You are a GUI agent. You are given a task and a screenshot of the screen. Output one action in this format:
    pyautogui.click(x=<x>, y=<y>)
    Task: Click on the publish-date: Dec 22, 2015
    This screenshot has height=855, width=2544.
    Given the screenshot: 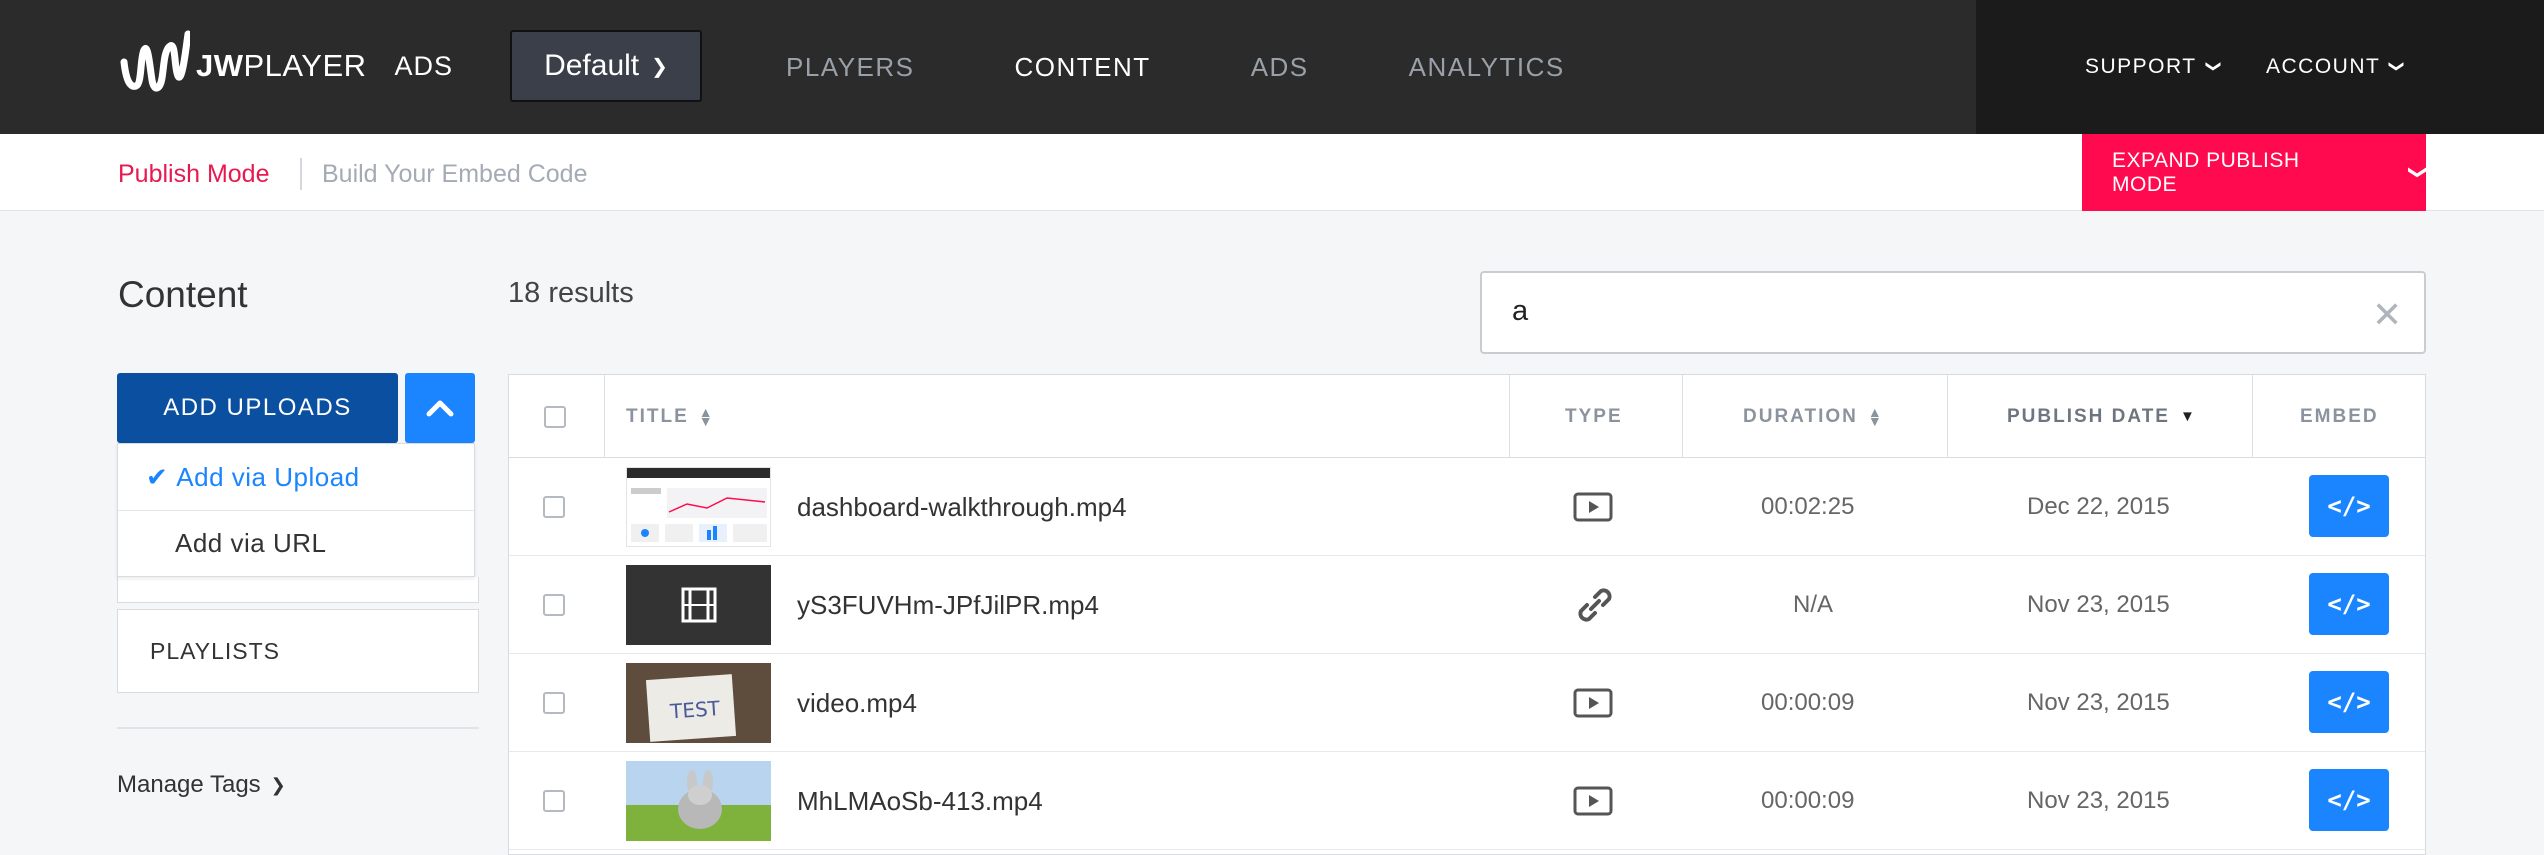 What is the action you would take?
    pyautogui.click(x=2098, y=506)
    